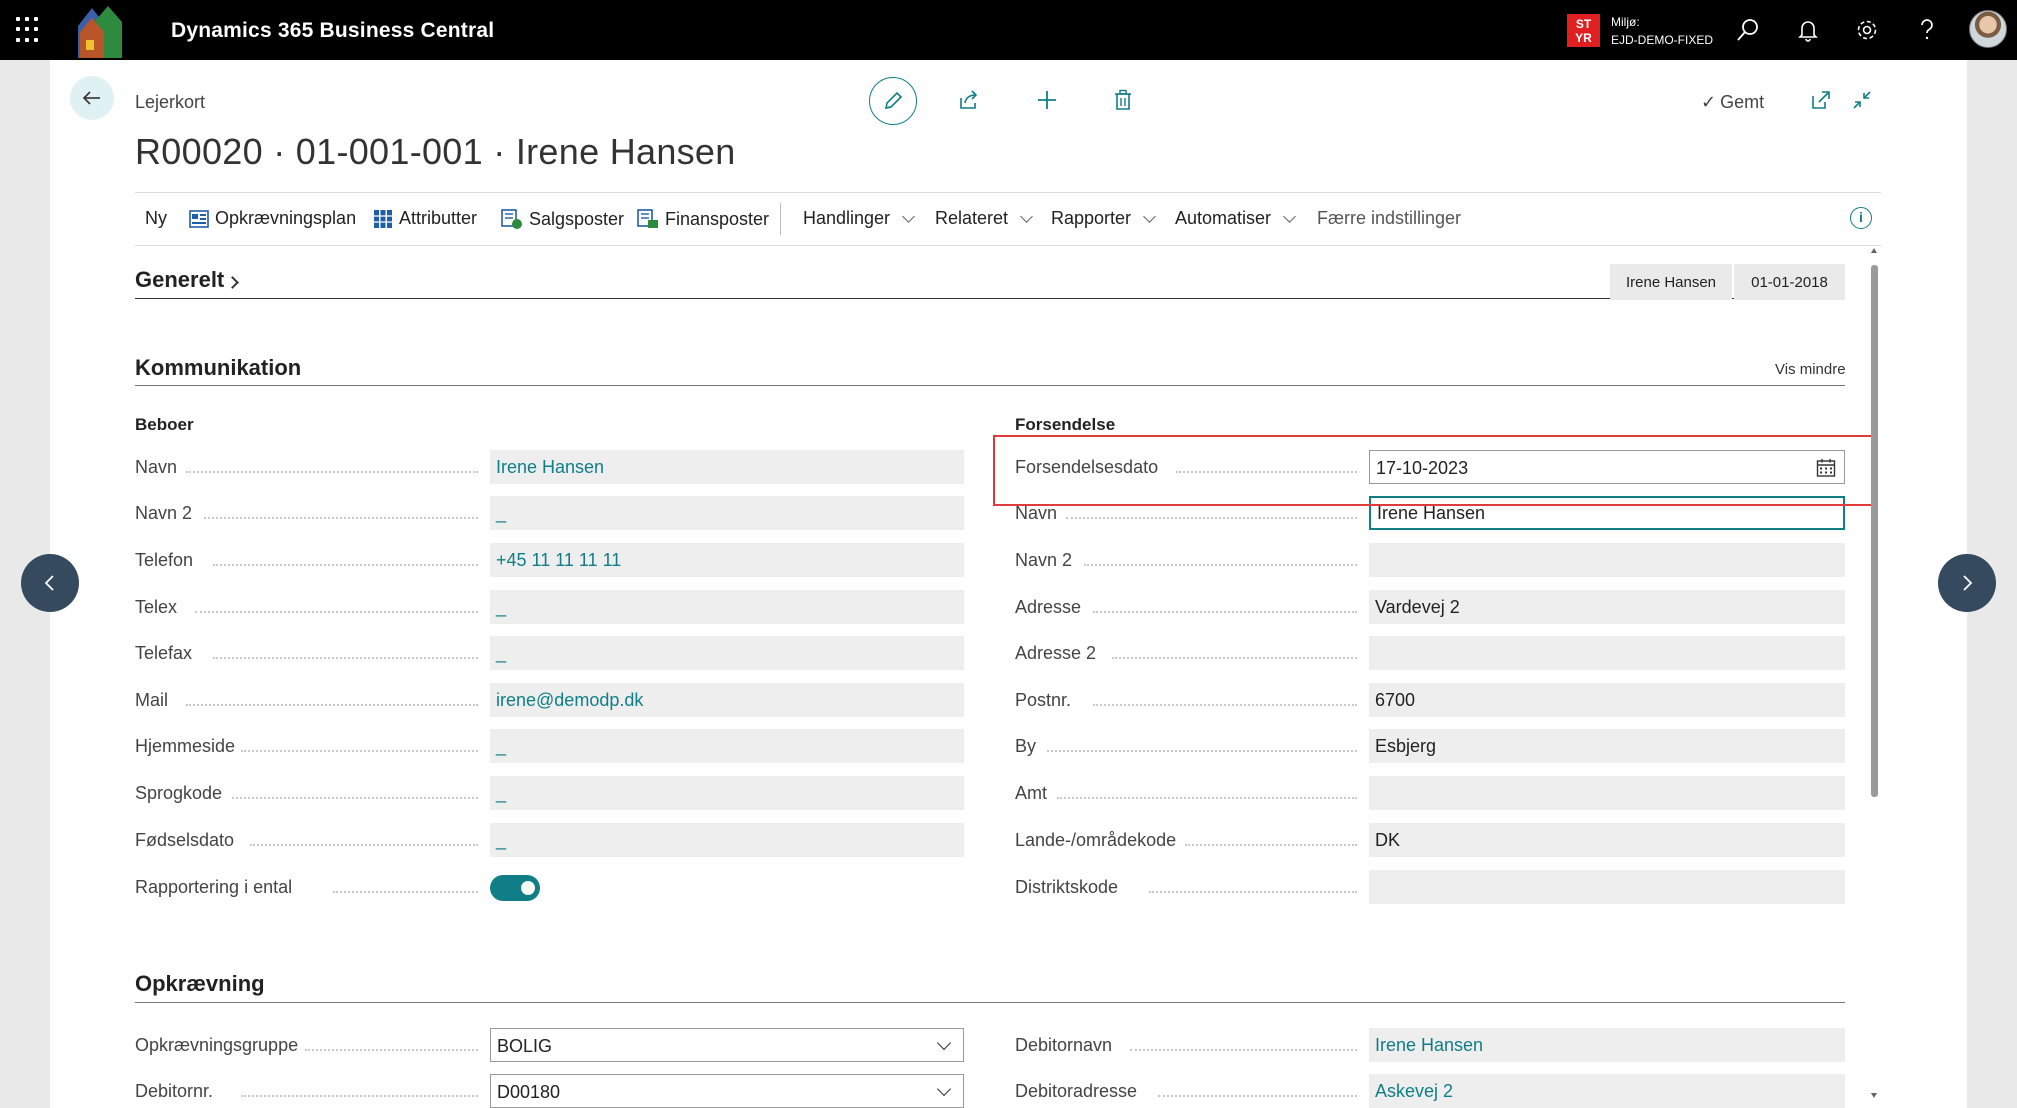  What do you see at coordinates (1607, 746) in the screenshot?
I see `shipping-city-input: Esbjerg` at bounding box center [1607, 746].